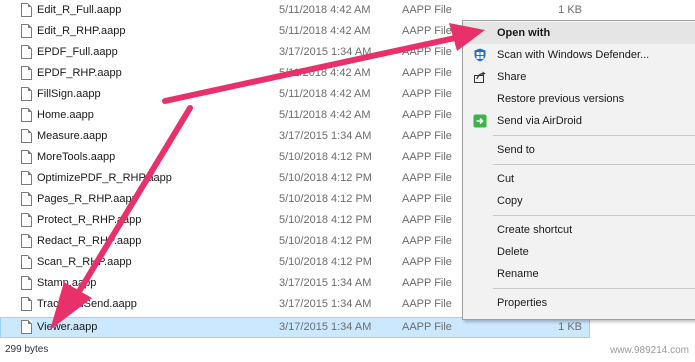  I want to click on airdroid-icon, so click(480, 121).